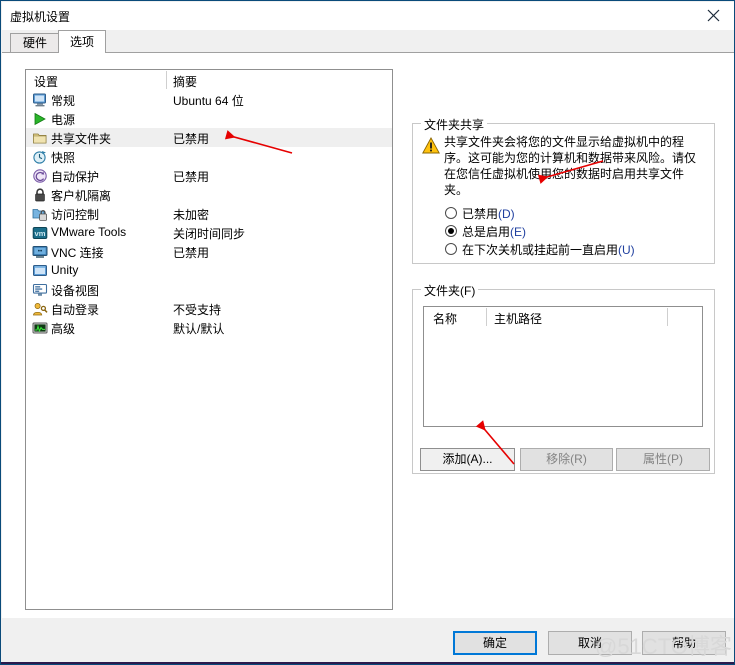 Image resolution: width=735 pixels, height=665 pixels. I want to click on settings-row-summary: 不受支持, so click(197, 310).